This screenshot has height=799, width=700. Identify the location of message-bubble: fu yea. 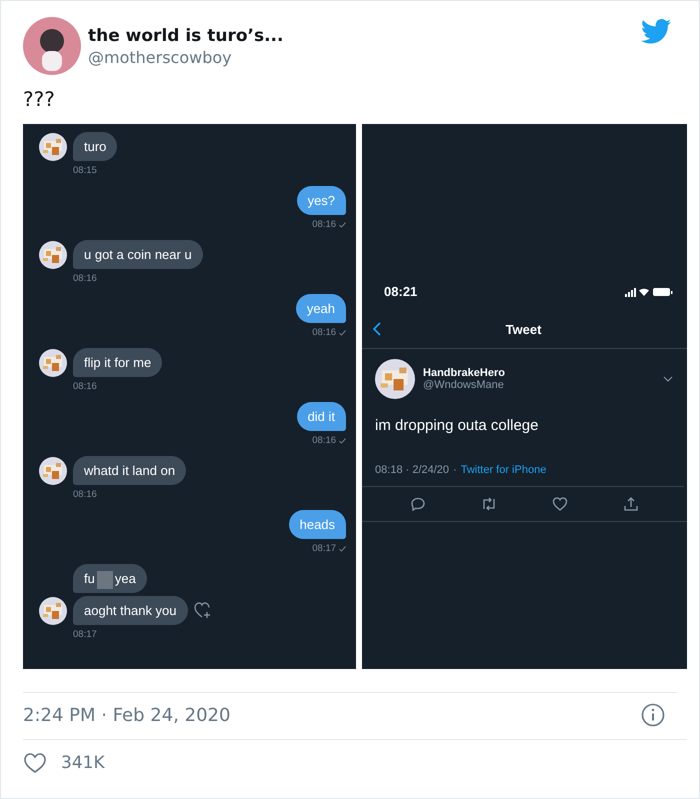
(110, 578).